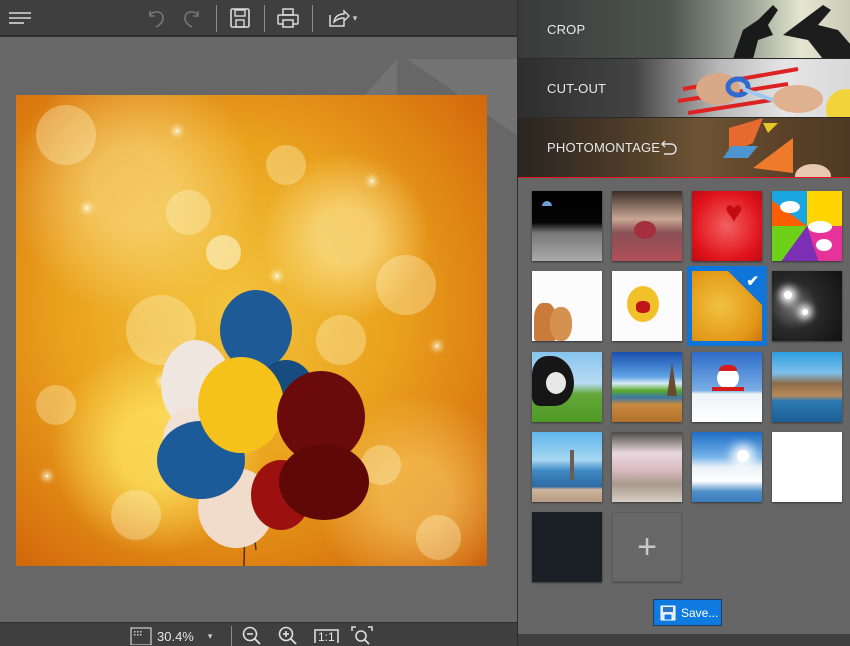 The height and width of the screenshot is (646, 850). Describe the element at coordinates (604, 147) in the screenshot. I see `section-label: PHOTOMONTAGE` at that location.